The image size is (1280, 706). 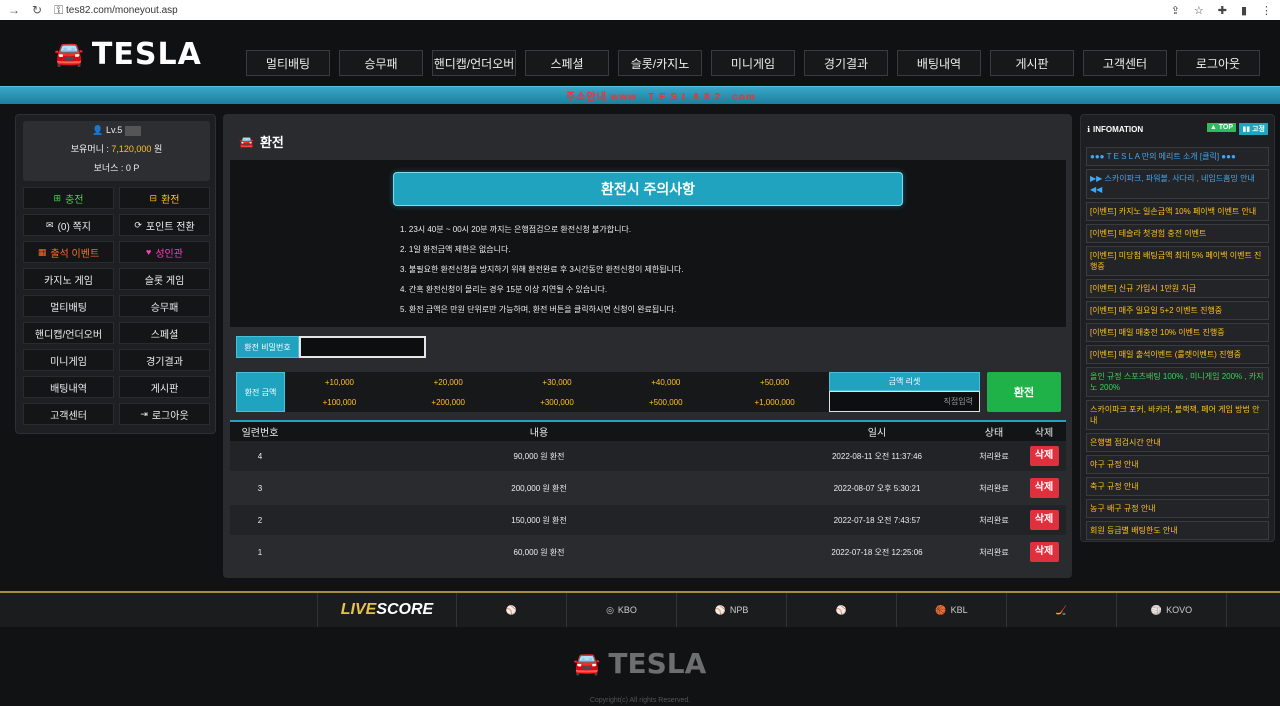 I want to click on window-icon: ▮, so click(x=1244, y=10).